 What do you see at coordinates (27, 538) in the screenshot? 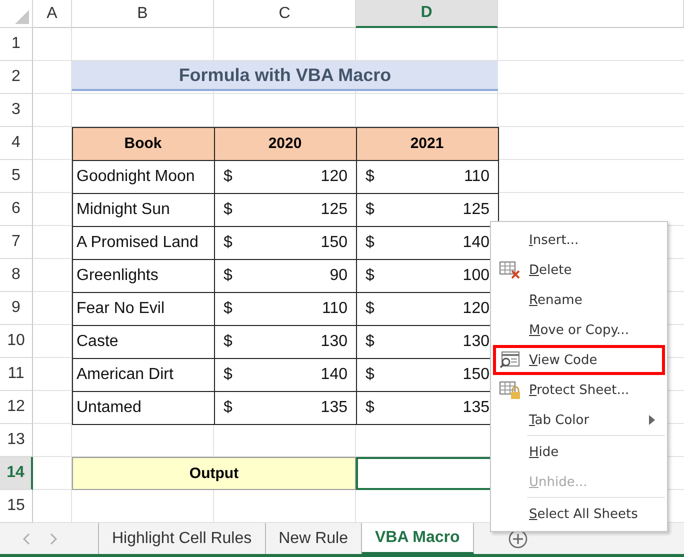
I see `previous-sheet-icon` at bounding box center [27, 538].